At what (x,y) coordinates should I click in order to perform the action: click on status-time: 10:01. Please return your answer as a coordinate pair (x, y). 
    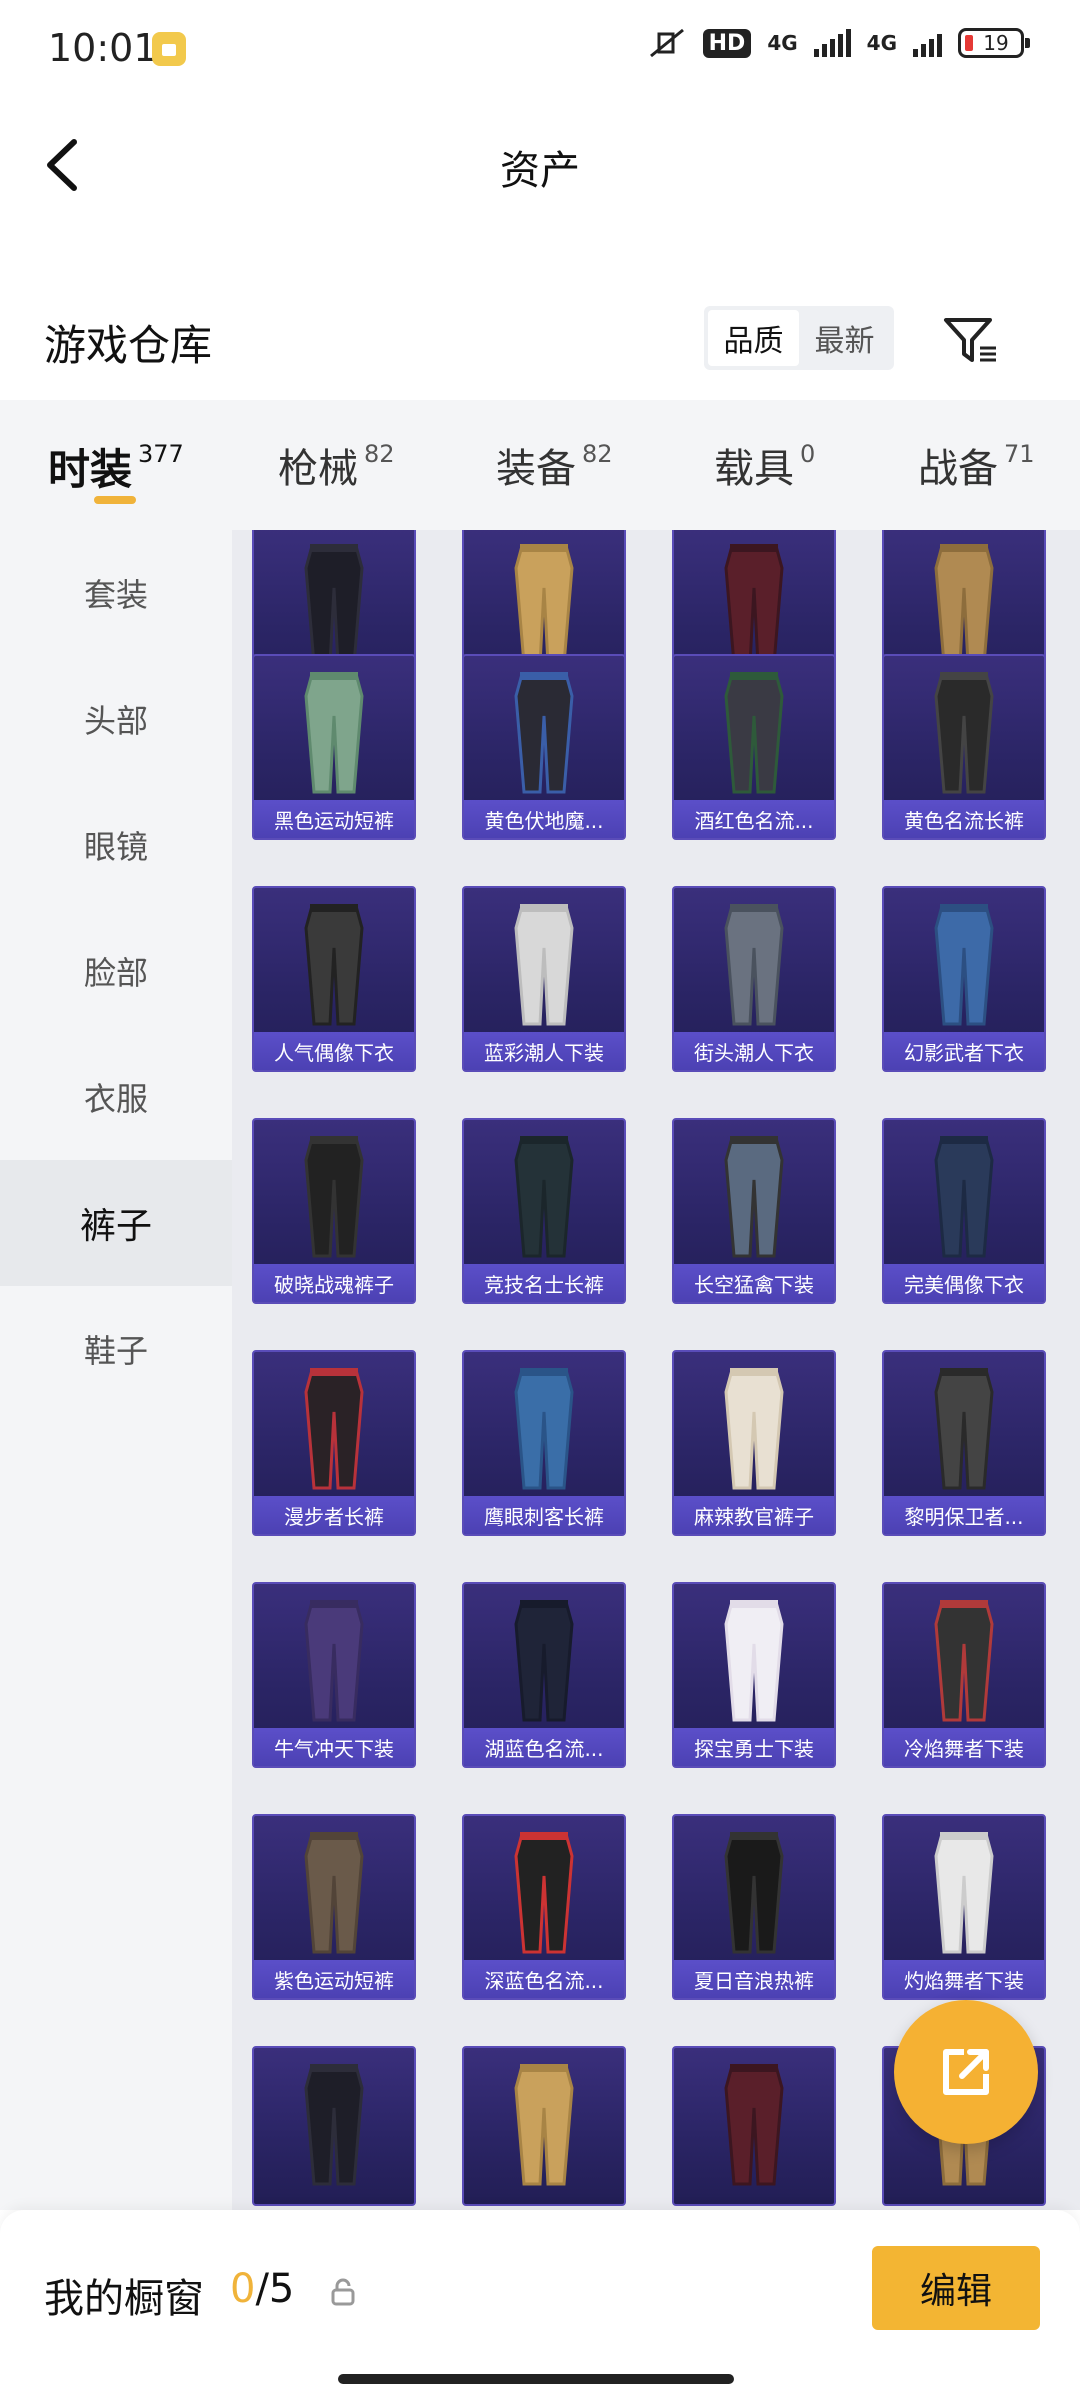
    Looking at the image, I should click on (103, 48).